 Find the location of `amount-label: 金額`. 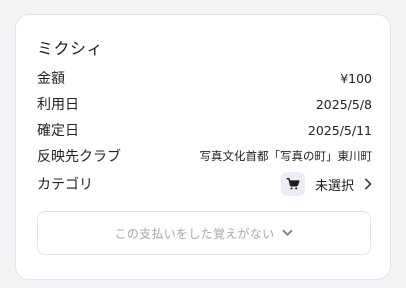

amount-label: 金額 is located at coordinates (51, 79).